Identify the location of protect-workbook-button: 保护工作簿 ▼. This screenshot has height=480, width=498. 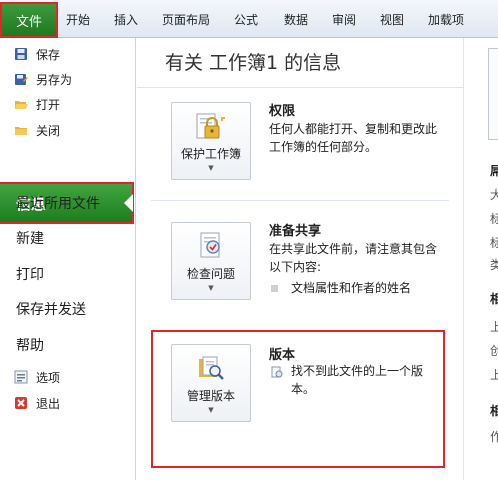
(211, 141).